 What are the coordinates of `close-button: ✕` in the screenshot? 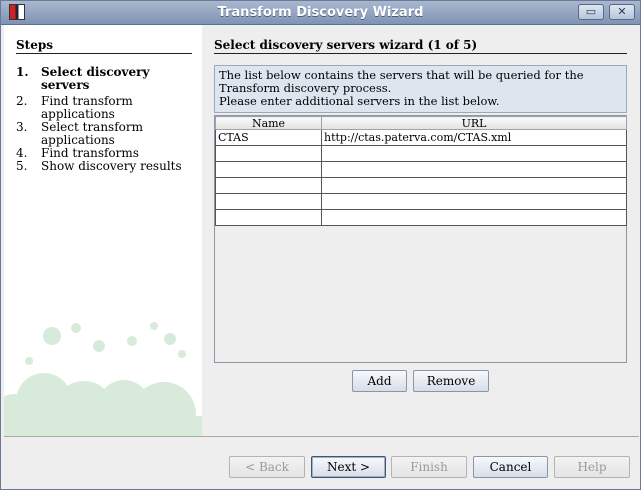 It's located at (622, 12).